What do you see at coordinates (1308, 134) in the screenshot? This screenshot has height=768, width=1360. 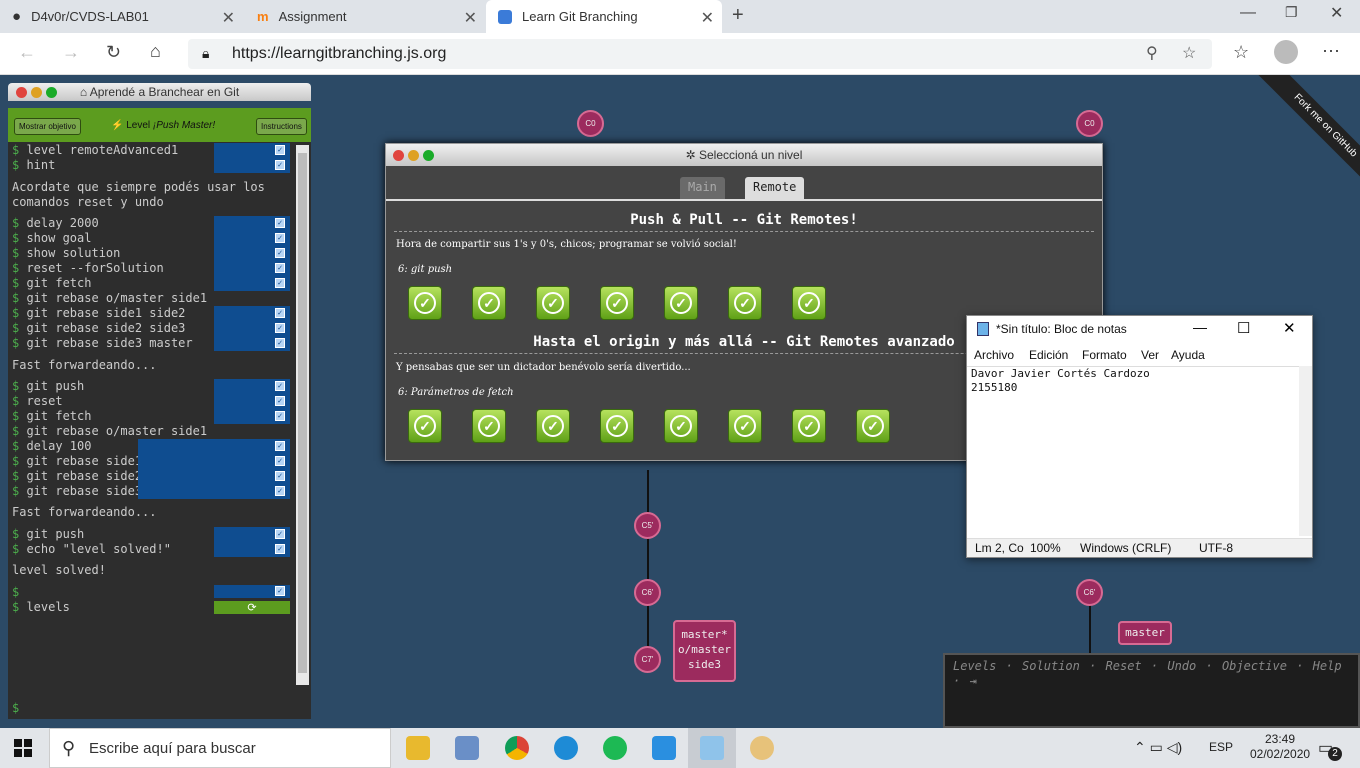 I see `fork-ribbon: Fork me on GitHub` at bounding box center [1308, 134].